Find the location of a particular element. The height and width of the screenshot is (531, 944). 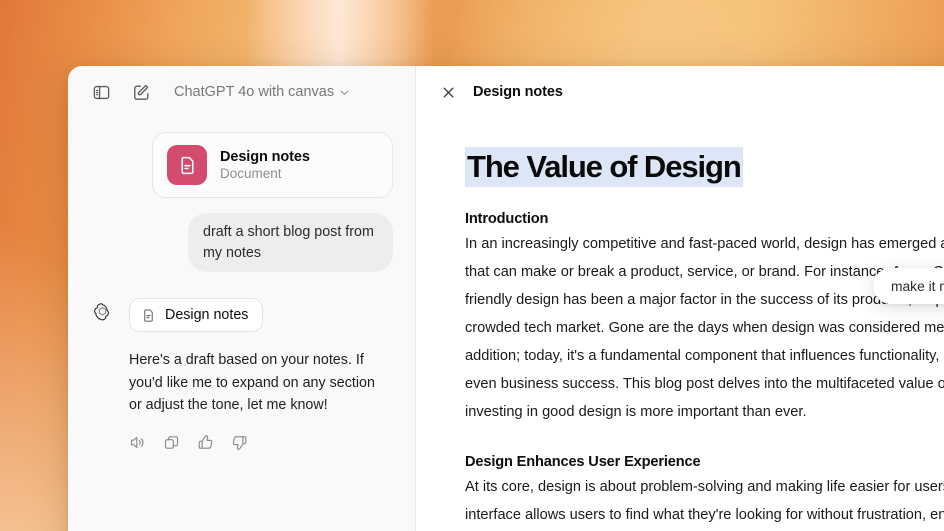

attachment-card-text: Design notes Document is located at coordinates (265, 165).